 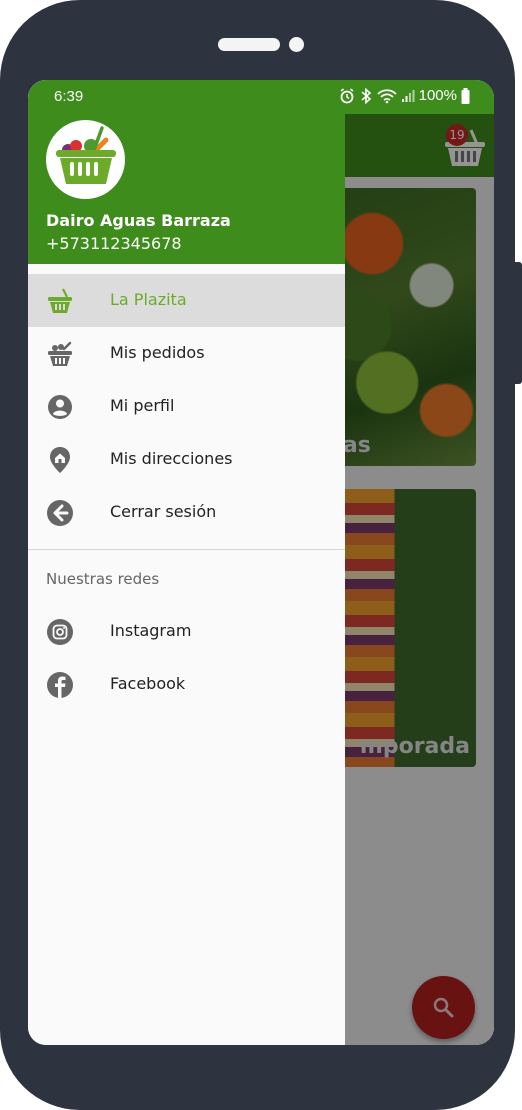 What do you see at coordinates (518, 323) in the screenshot?
I see `phone-side-button` at bounding box center [518, 323].